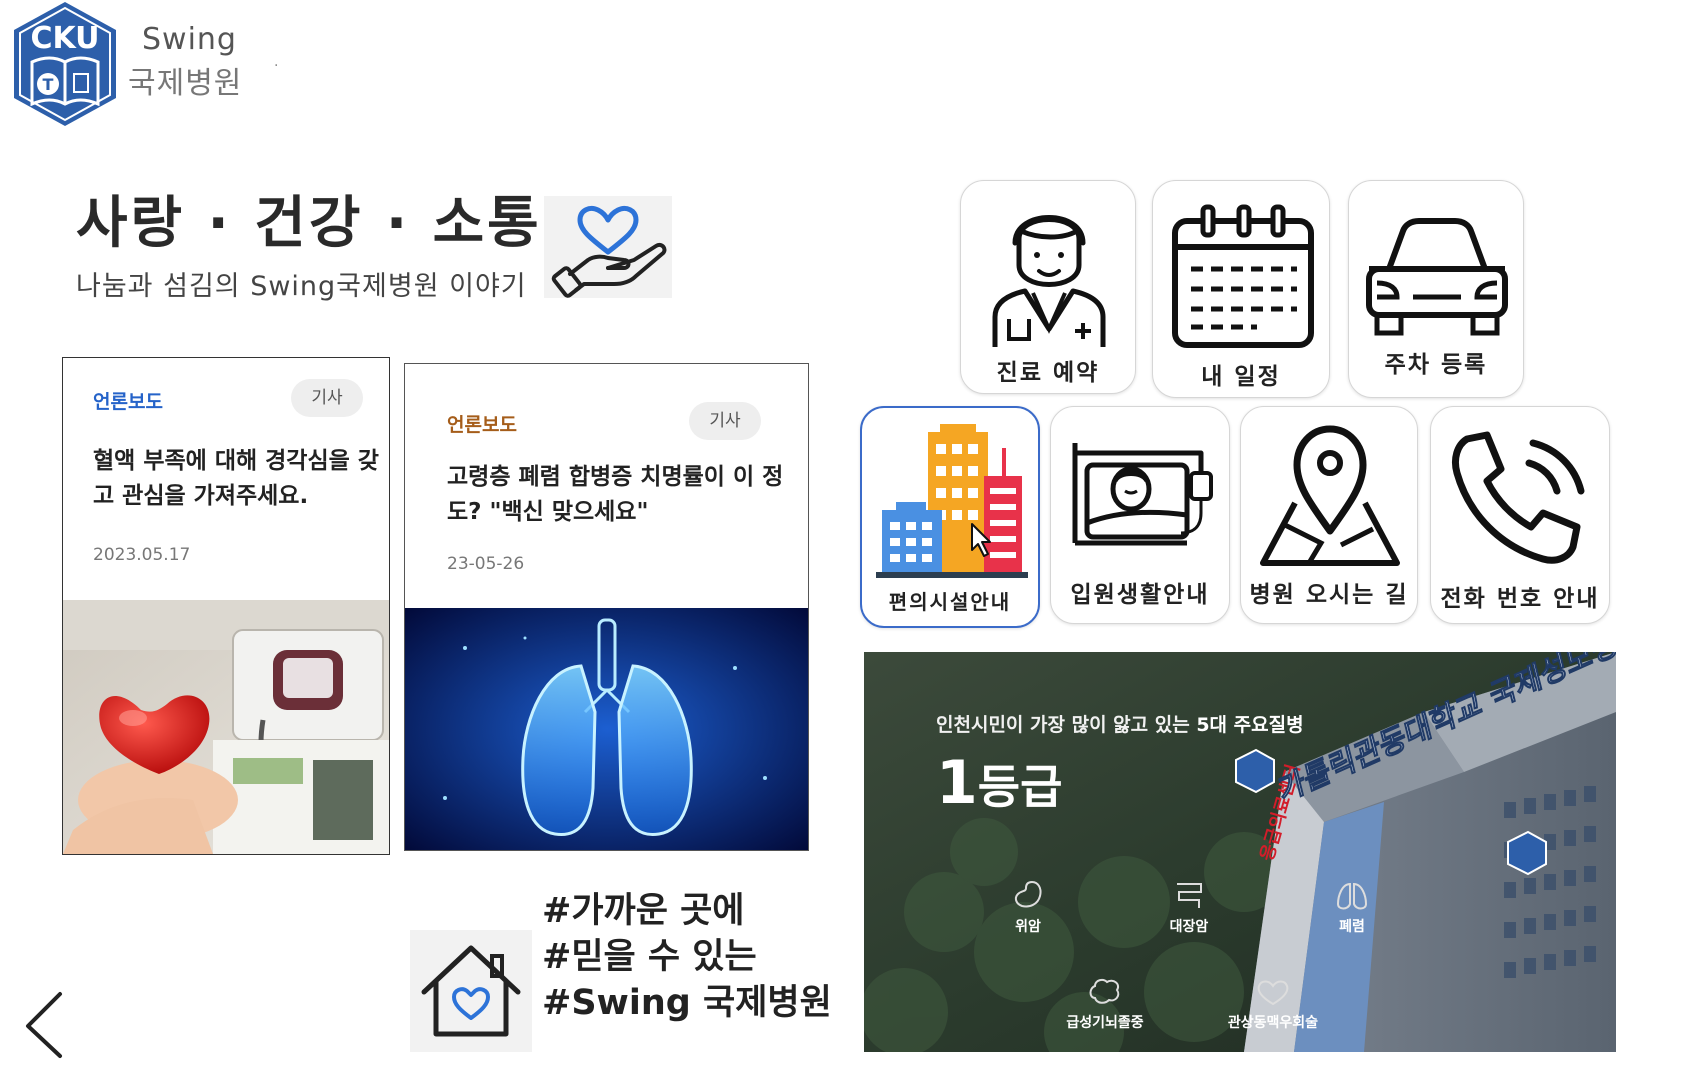  What do you see at coordinates (236, 478) in the screenshot?
I see `news-title: 혈액 부족에 대해 경각심을 갖고 관심을 가져주세요.` at bounding box center [236, 478].